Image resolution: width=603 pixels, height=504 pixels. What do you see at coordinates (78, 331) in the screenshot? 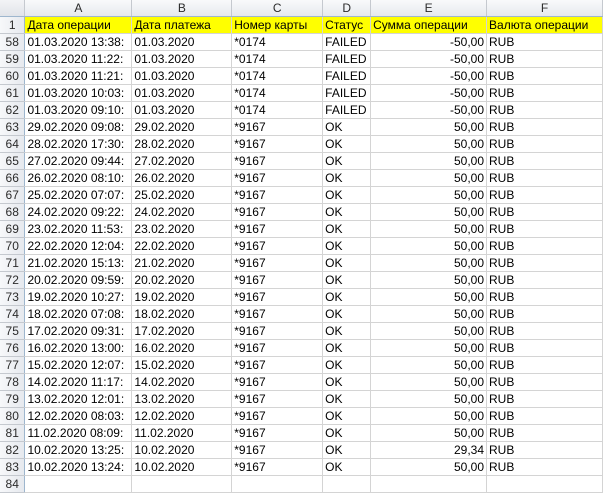
I see `cell-date-operation: 17.02.2020 09:31:` at bounding box center [78, 331].